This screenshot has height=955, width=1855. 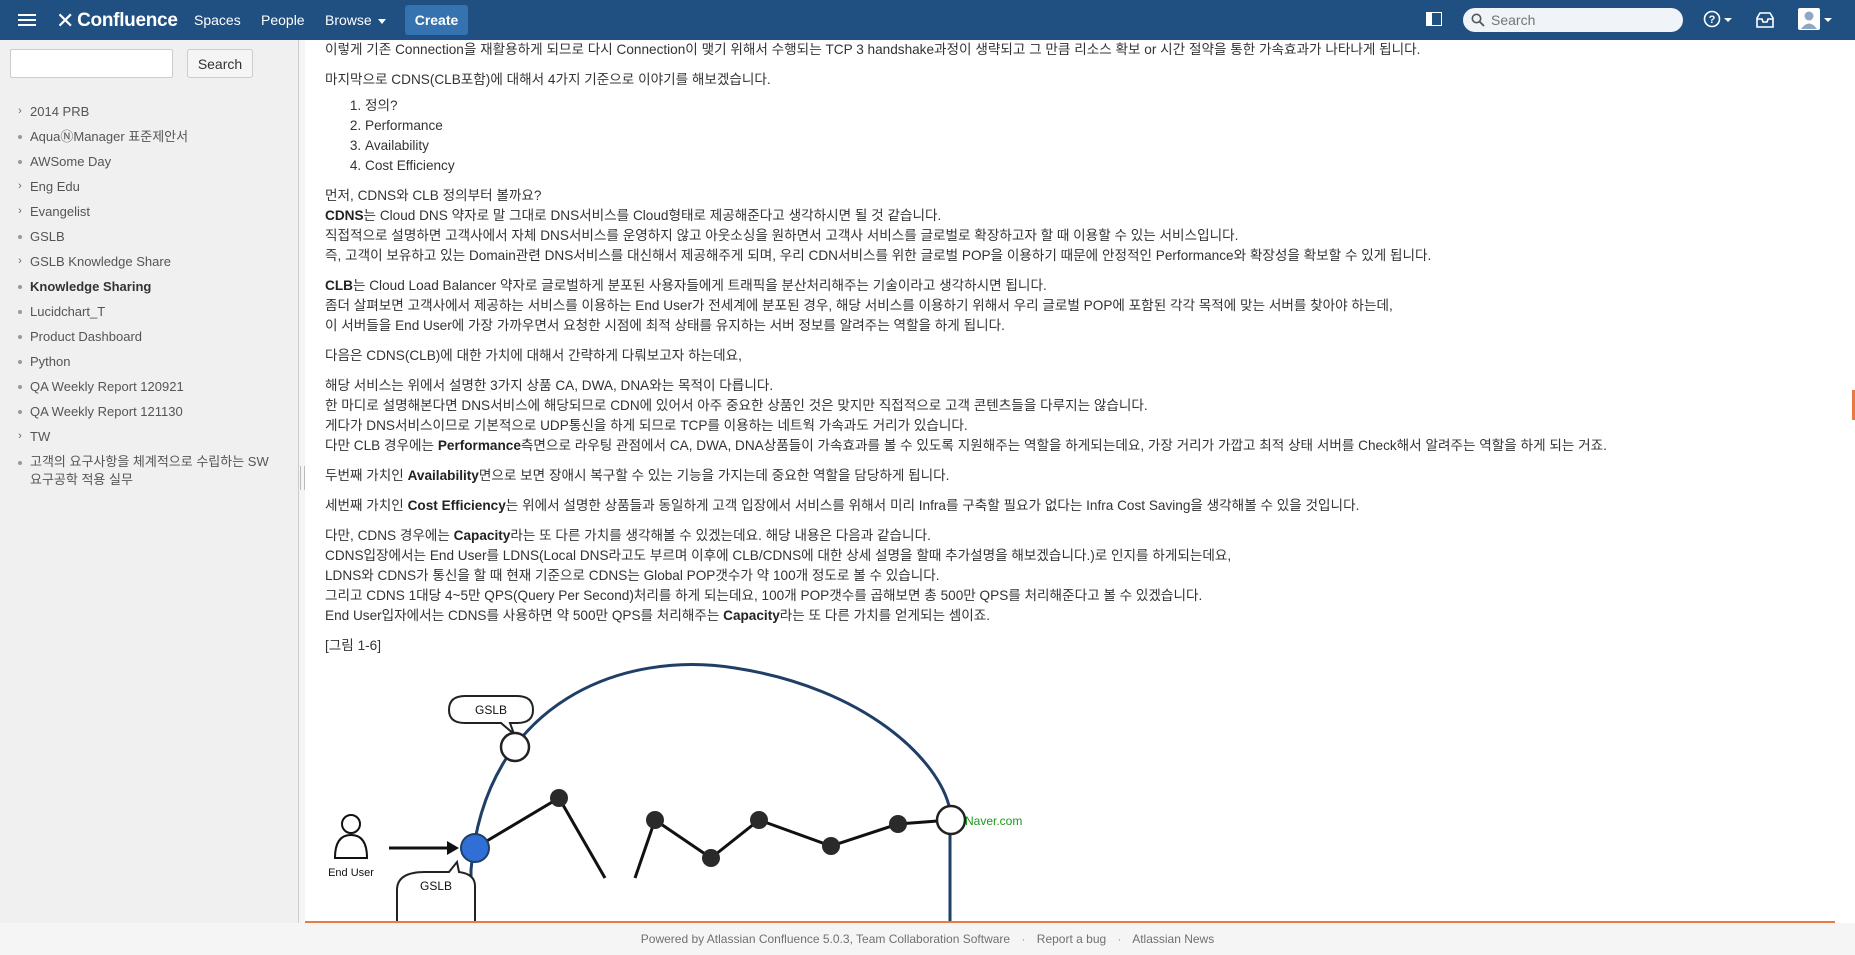 I want to click on end-user-icon, so click(x=351, y=836).